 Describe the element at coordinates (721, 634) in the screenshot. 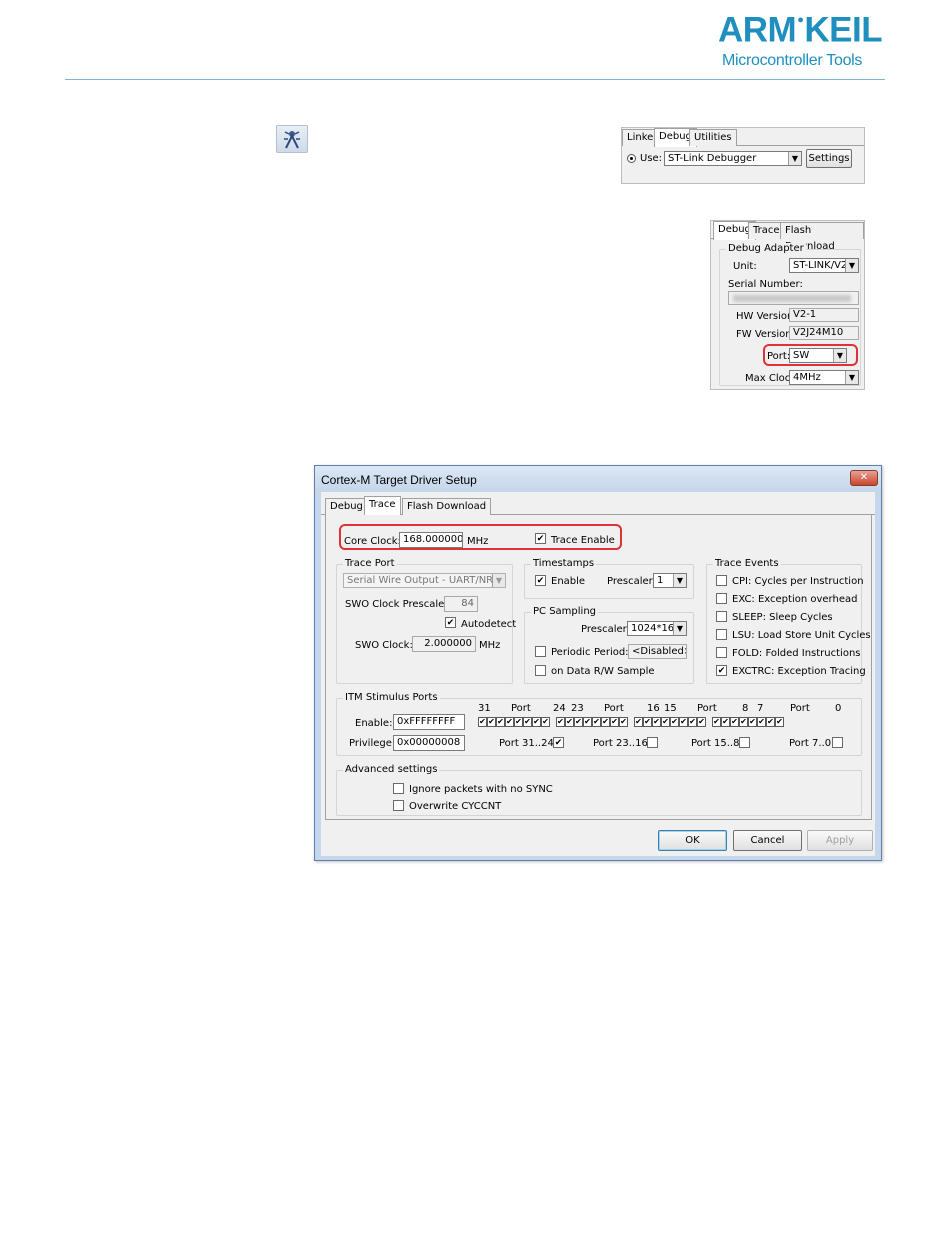

I see `lsu-checkbox` at that location.